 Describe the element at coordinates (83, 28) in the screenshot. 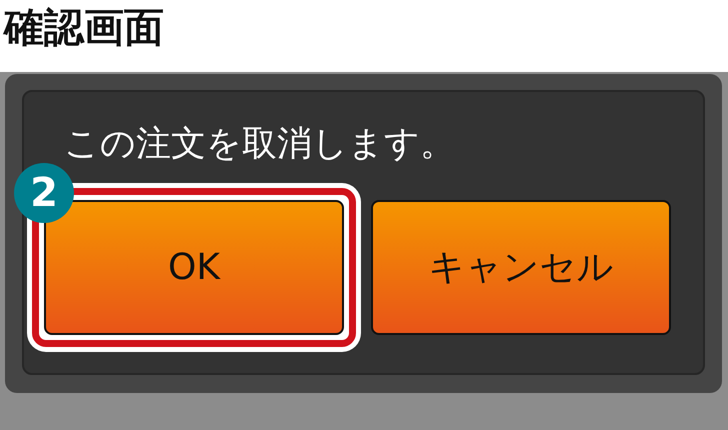

I see `page-title: 確認画面` at that location.